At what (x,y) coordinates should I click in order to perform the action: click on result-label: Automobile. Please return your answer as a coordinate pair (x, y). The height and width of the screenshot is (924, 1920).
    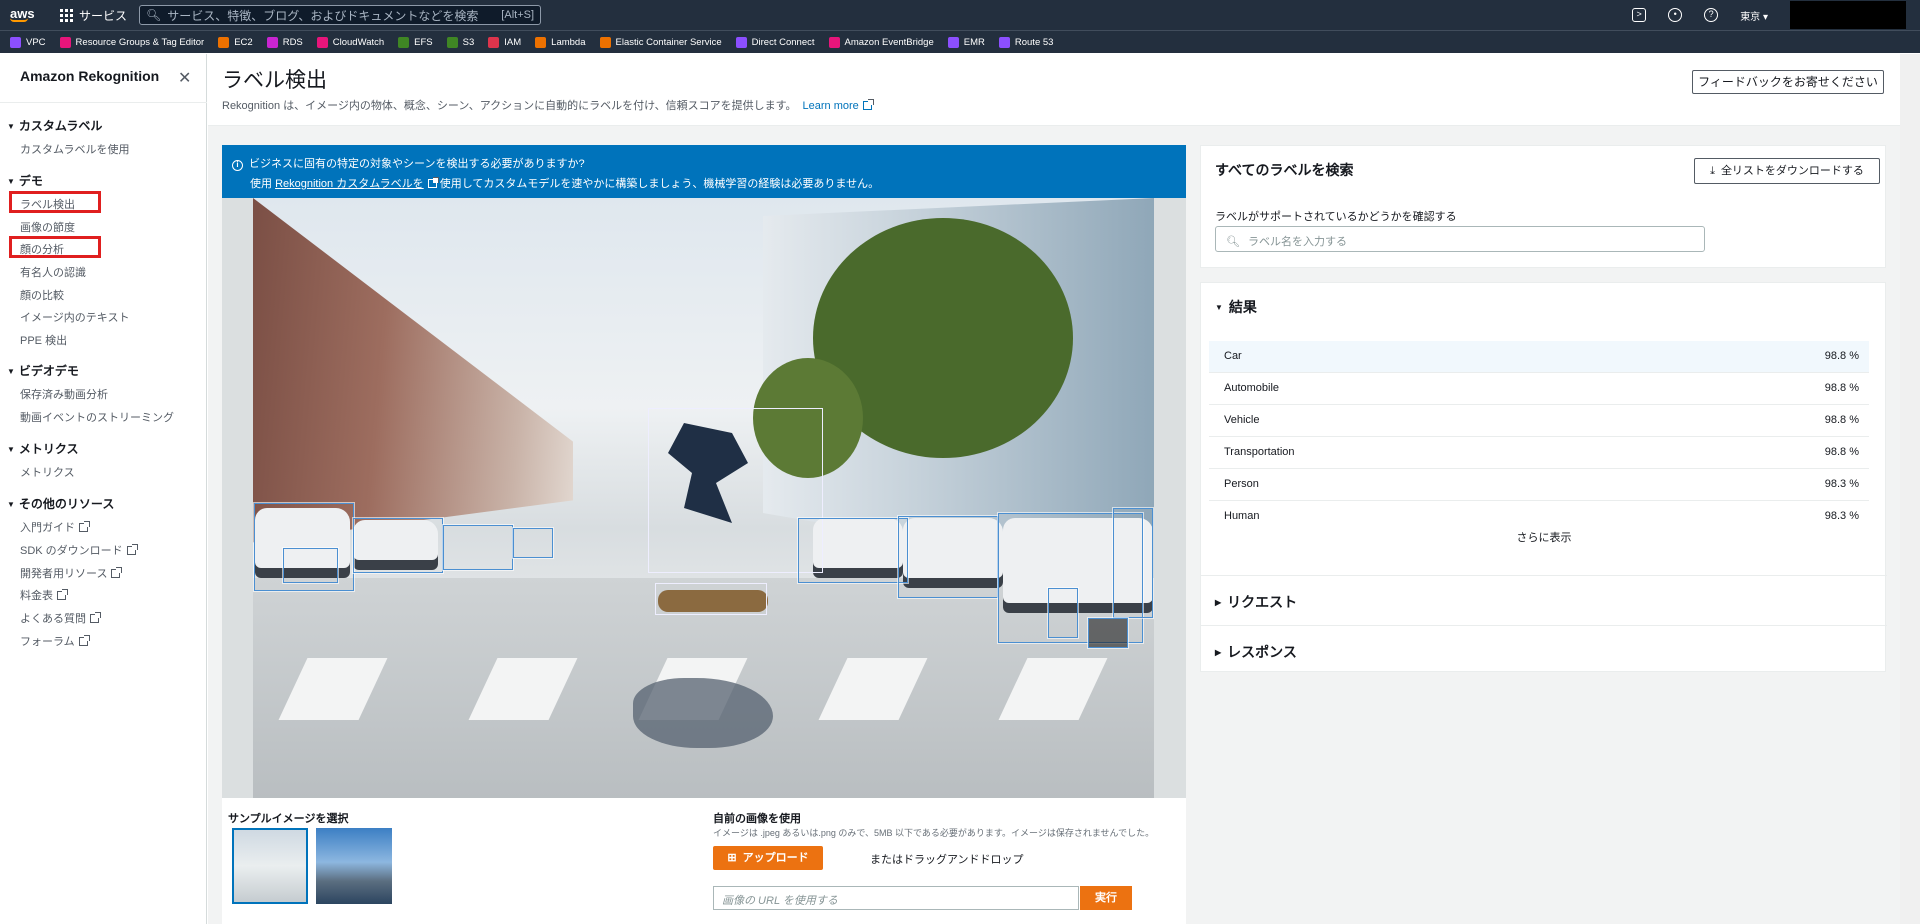
    Looking at the image, I should click on (1252, 388).